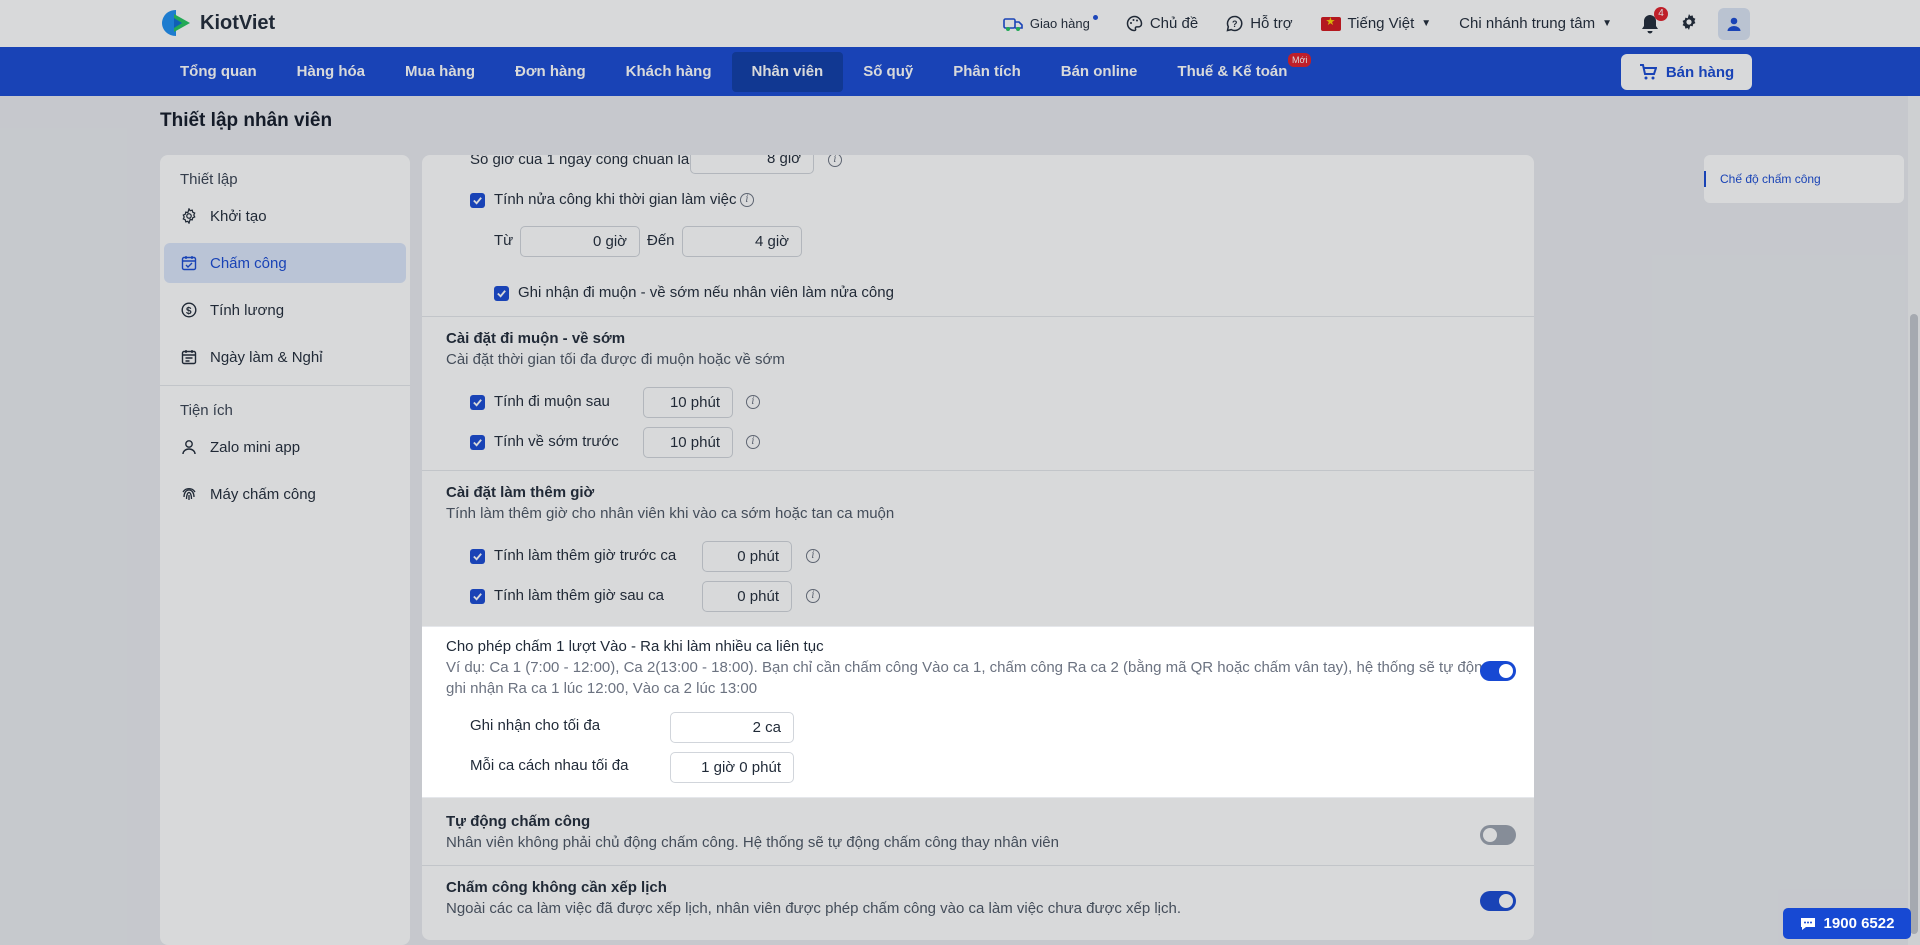 The height and width of the screenshot is (945, 1920). I want to click on ot-after-input: 0 phút, so click(747, 596).